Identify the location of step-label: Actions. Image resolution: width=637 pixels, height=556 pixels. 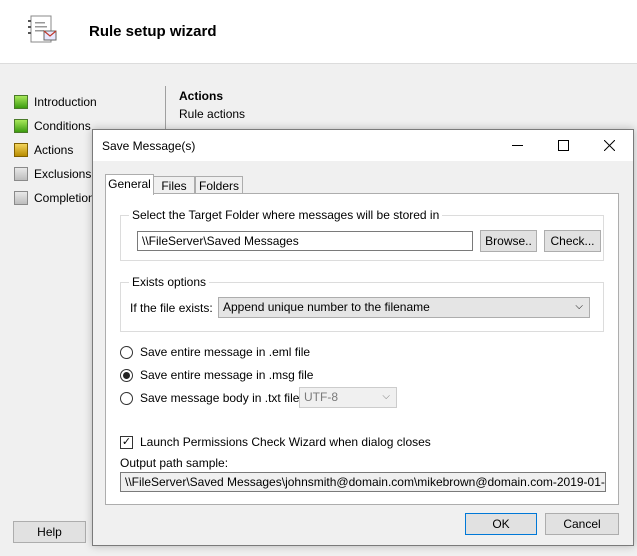
(54, 150).